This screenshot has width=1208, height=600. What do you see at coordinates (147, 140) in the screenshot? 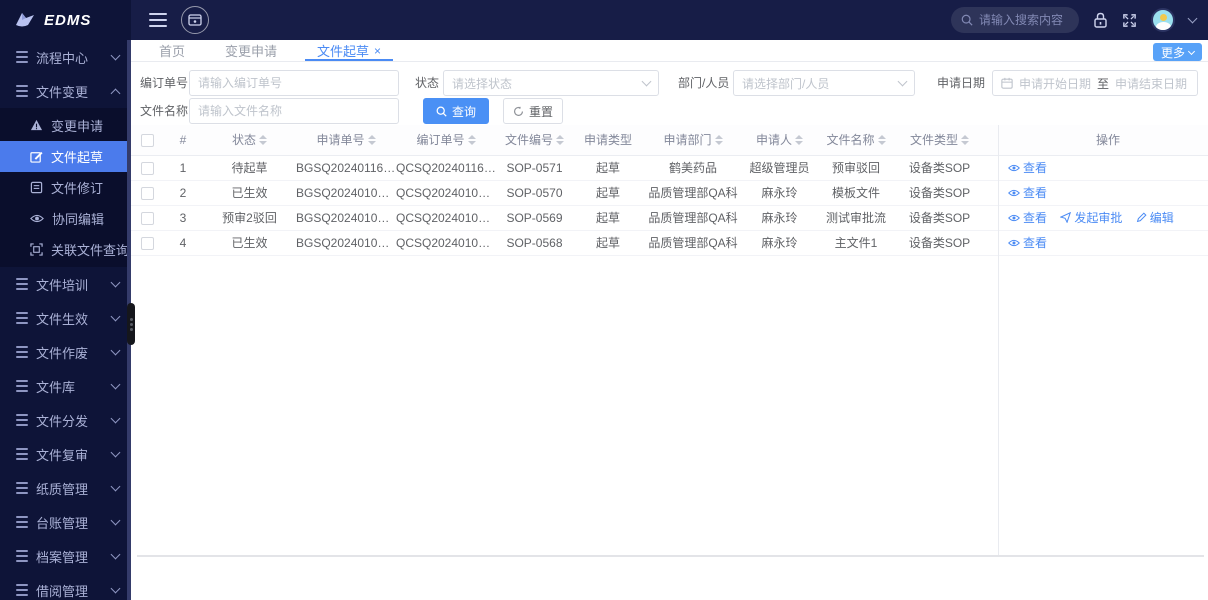
I see `select-all-checkbox` at bounding box center [147, 140].